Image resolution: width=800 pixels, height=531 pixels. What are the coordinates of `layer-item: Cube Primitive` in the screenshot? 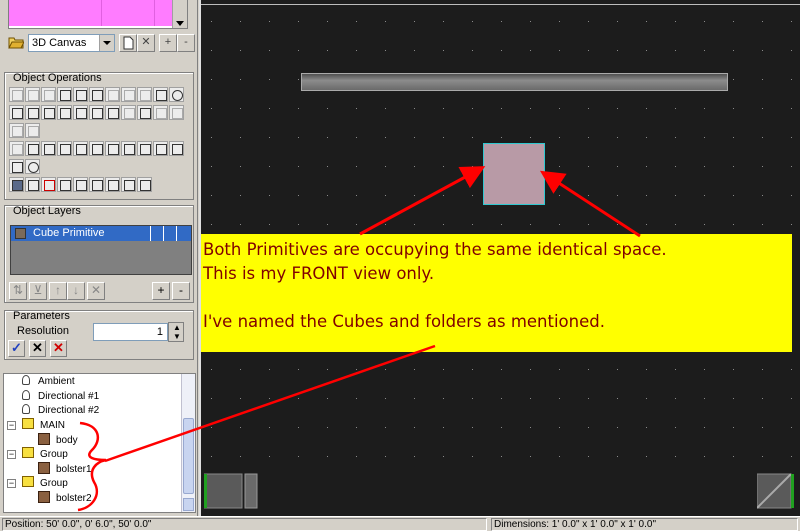 It's located at (101, 233).